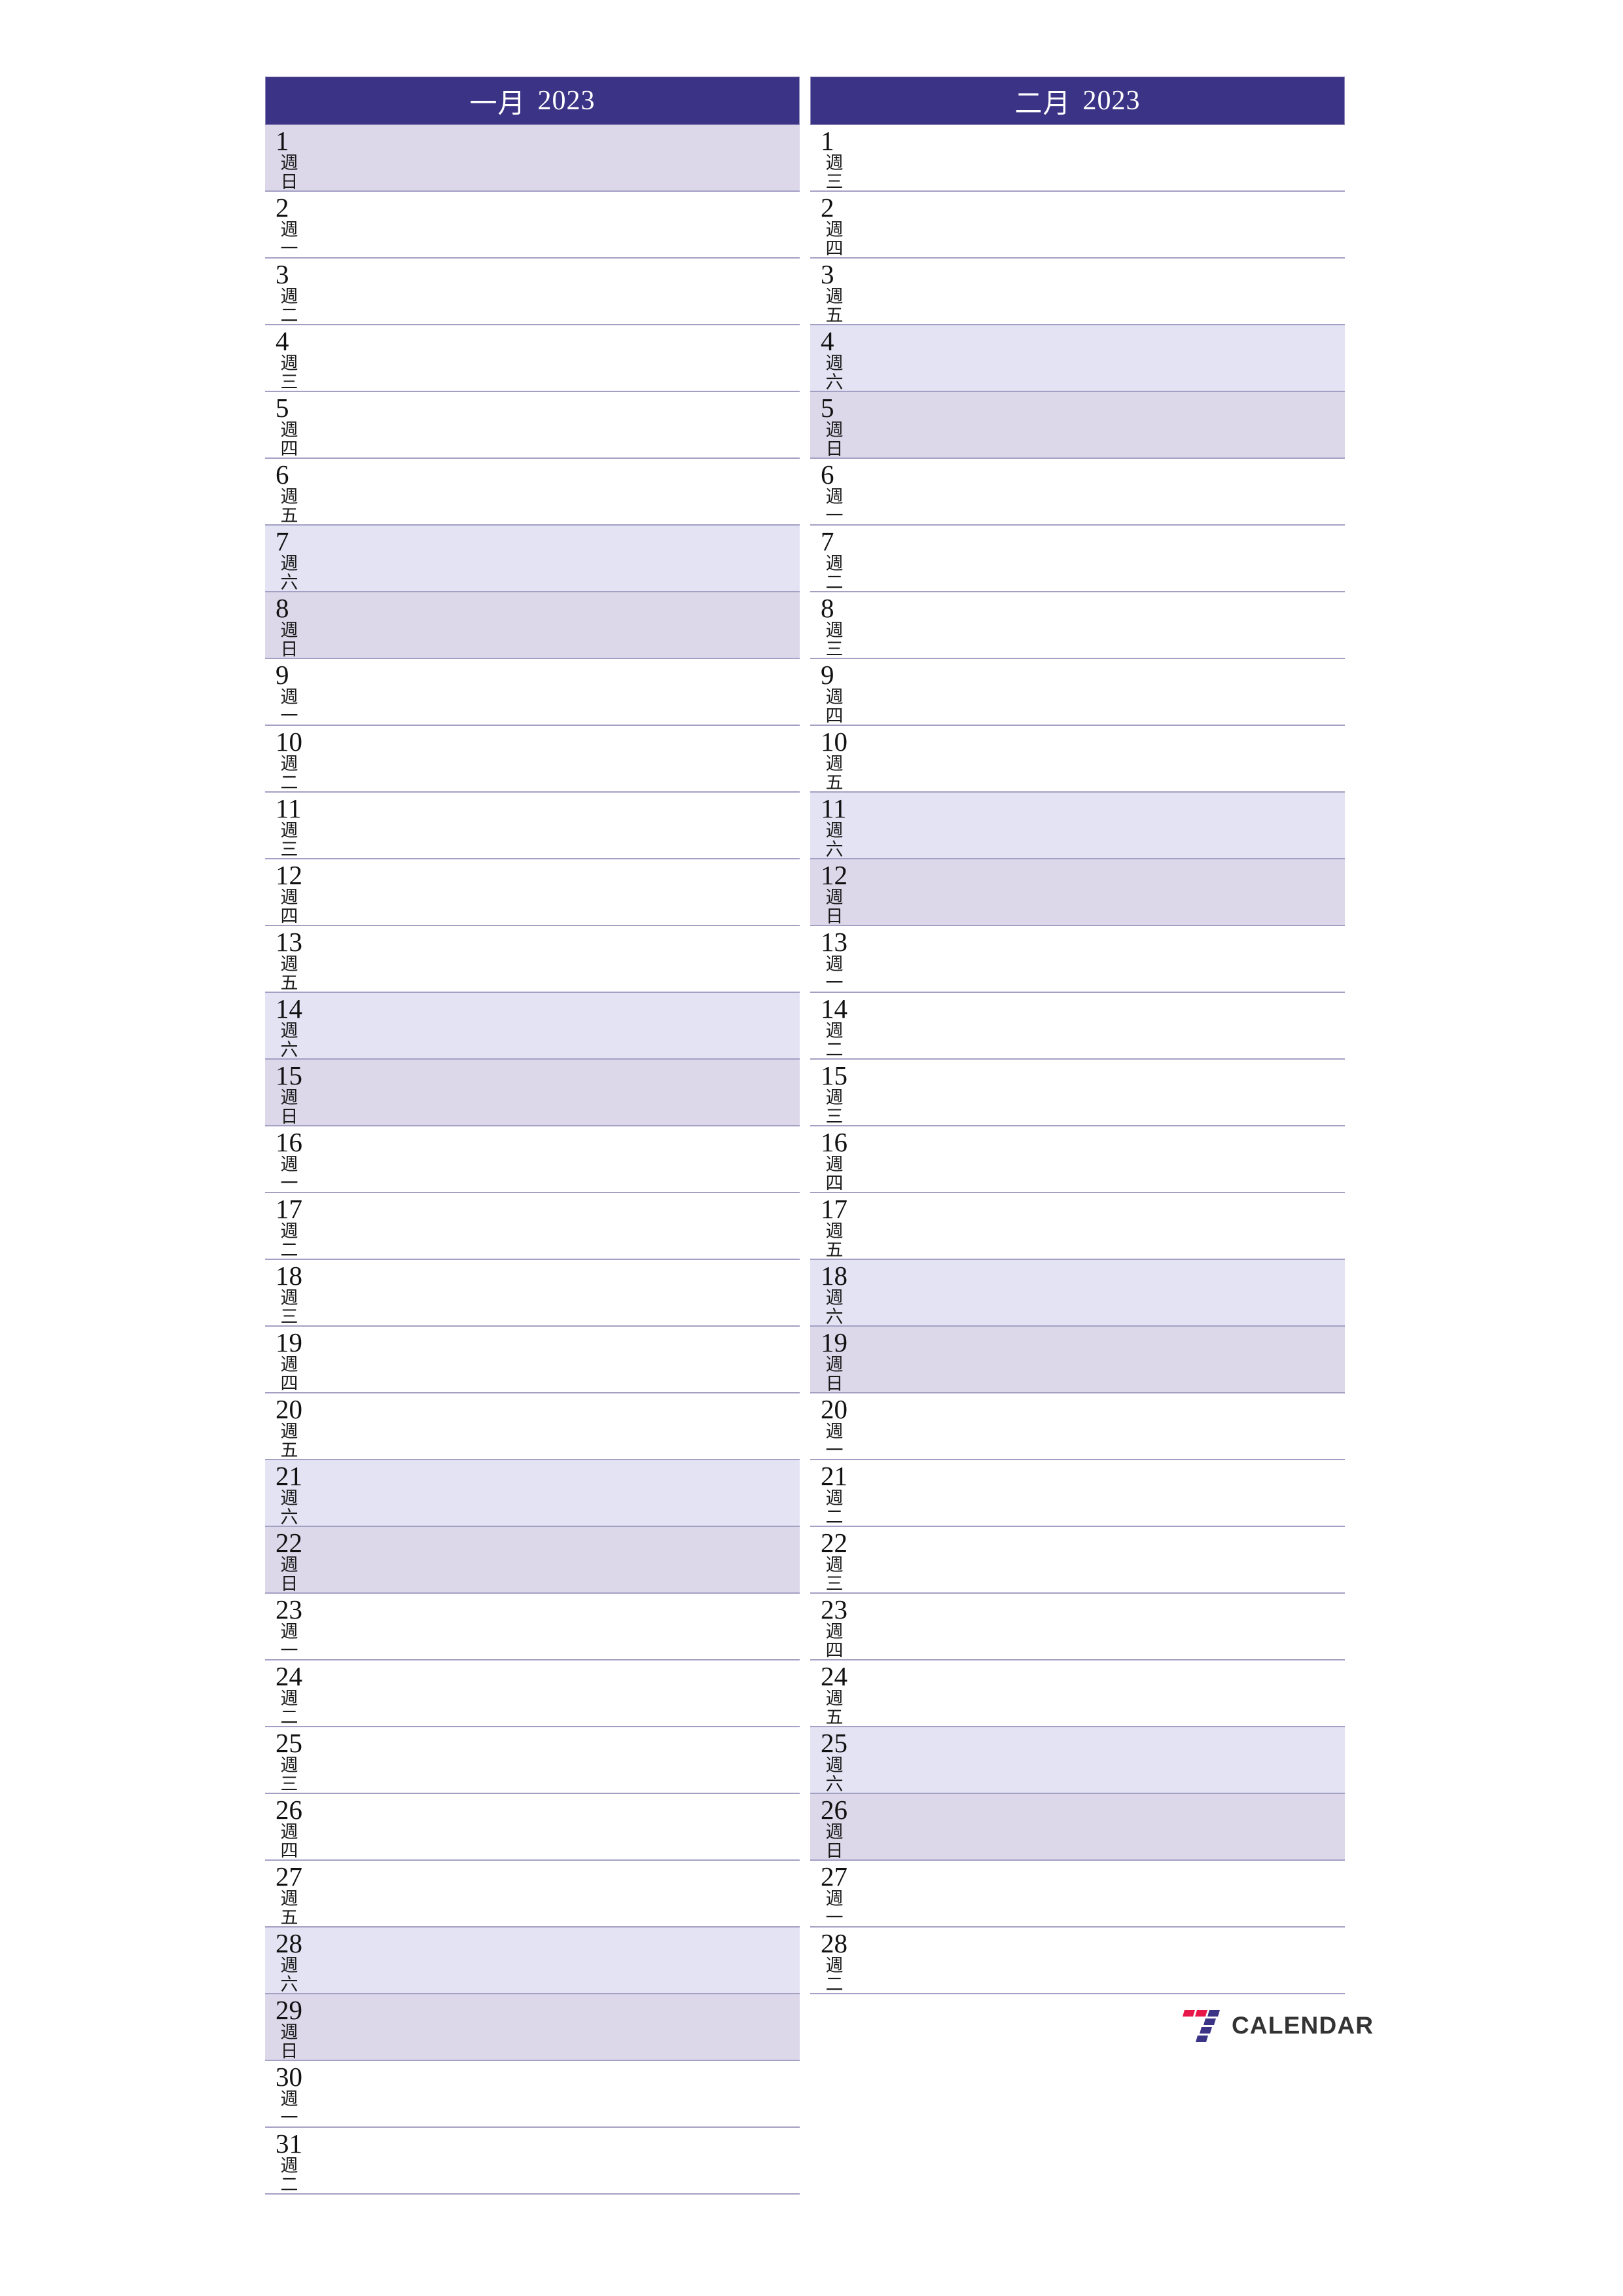 This screenshot has width=1623, height=2296. What do you see at coordinates (532, 426) in the screenshot?
I see `day-row: 5週四` at bounding box center [532, 426].